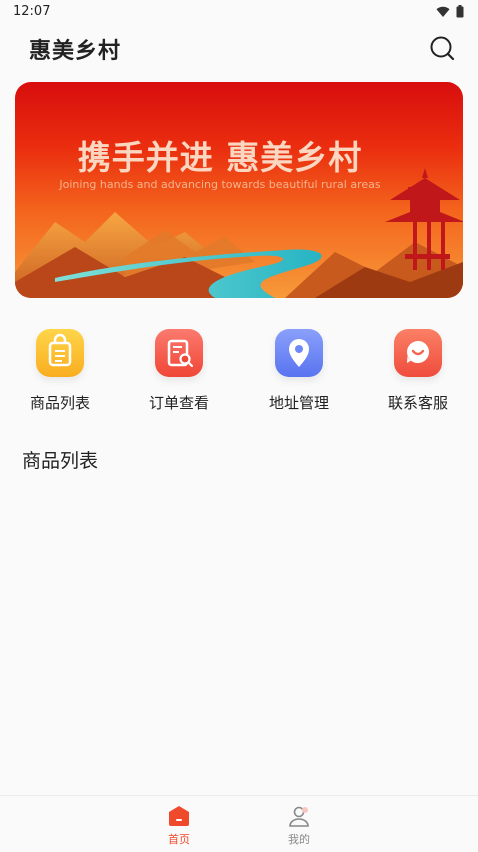  I want to click on search-button, so click(442, 48).